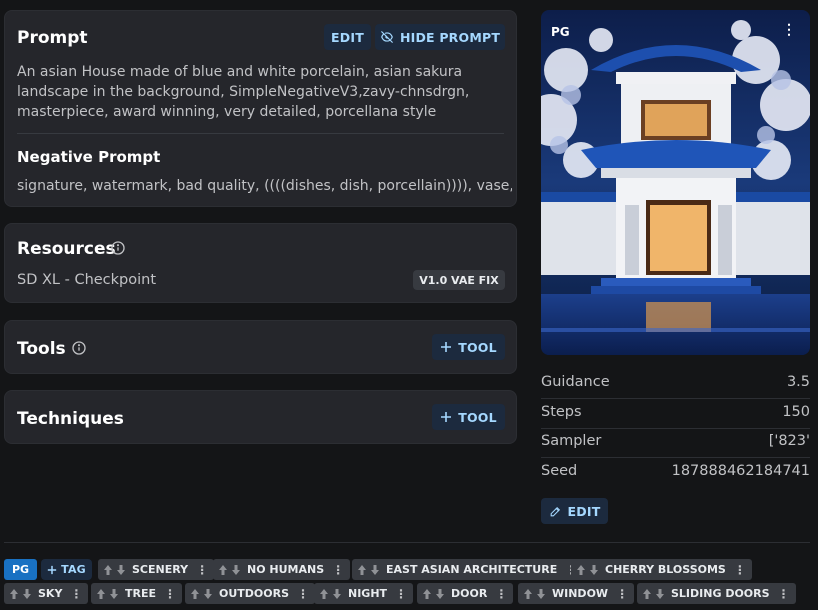 This screenshot has height=610, width=818. What do you see at coordinates (571, 441) in the screenshot?
I see `sampler-label: Sampler` at bounding box center [571, 441].